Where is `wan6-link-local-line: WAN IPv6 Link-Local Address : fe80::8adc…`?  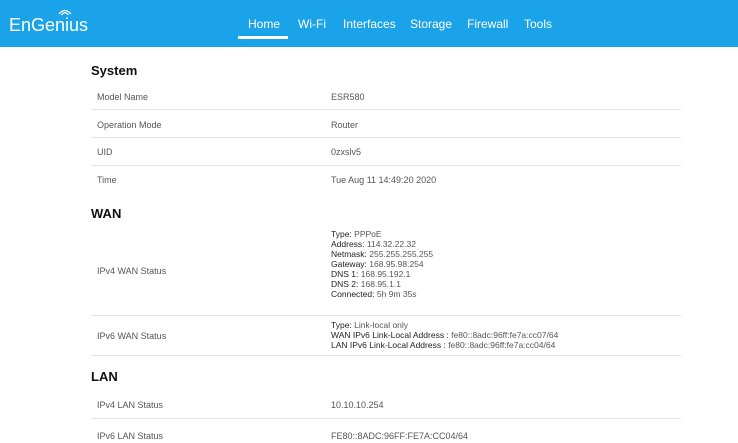
wan6-link-local-line: WAN IPv6 Link-Local Address : fe80::8adc… is located at coordinates (445, 335).